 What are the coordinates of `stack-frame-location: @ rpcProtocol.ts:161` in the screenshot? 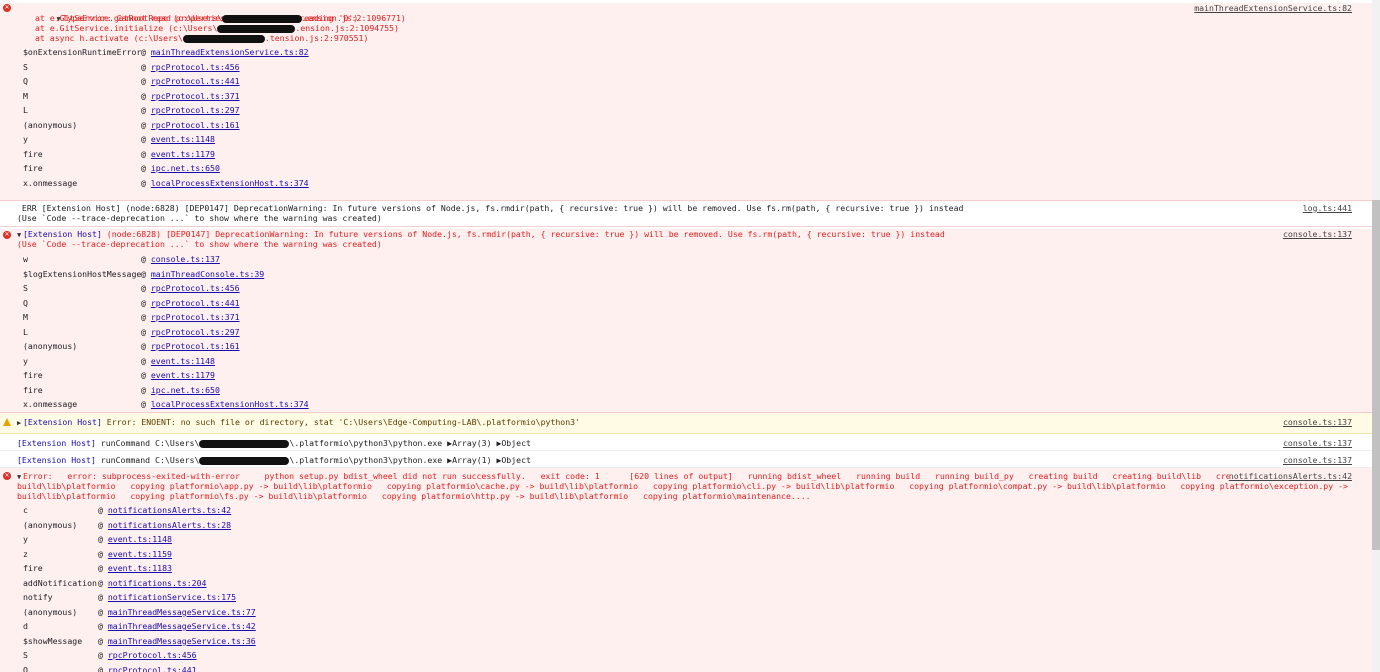 It's located at (190, 346).